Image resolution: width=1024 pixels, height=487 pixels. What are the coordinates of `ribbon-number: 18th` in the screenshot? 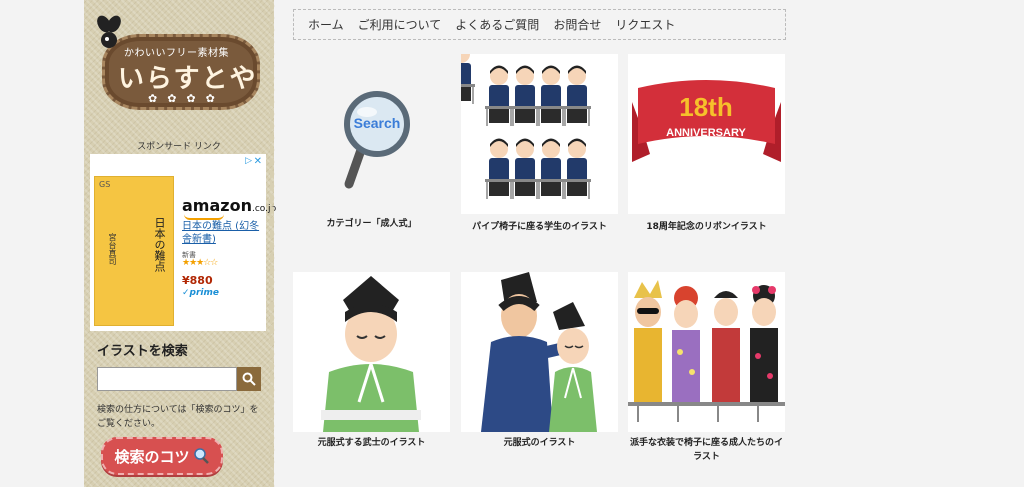 It's located at (705, 107).